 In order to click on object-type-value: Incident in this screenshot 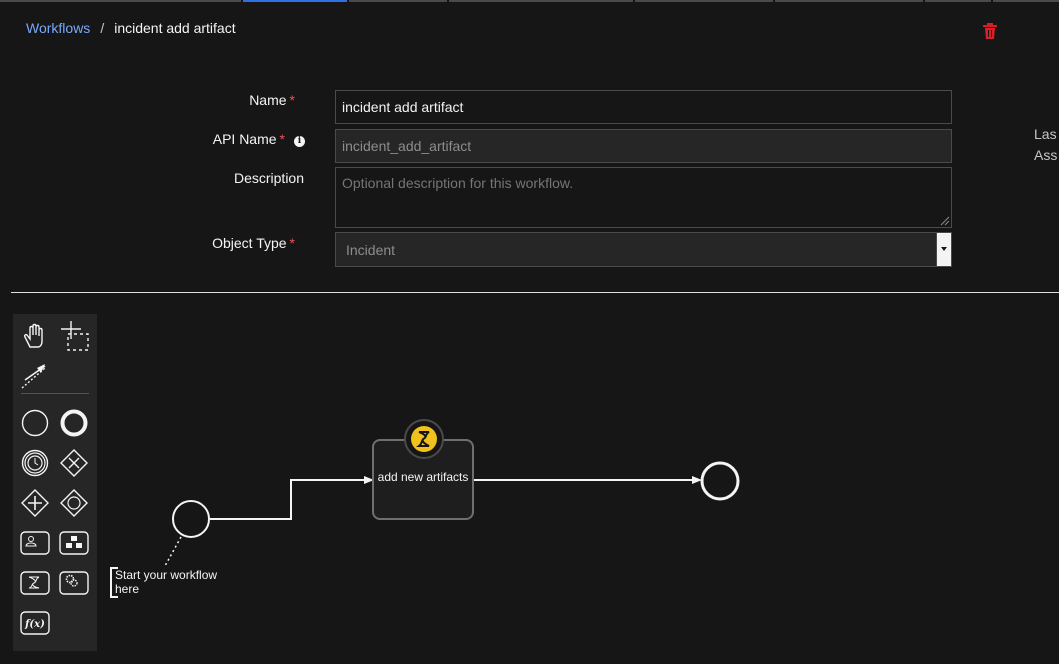, I will do `click(371, 249)`.